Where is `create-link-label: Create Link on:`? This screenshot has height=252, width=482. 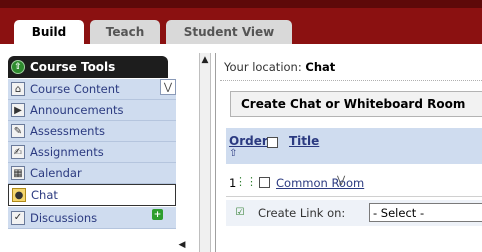
create-link-label: Create Link on: is located at coordinates (302, 213).